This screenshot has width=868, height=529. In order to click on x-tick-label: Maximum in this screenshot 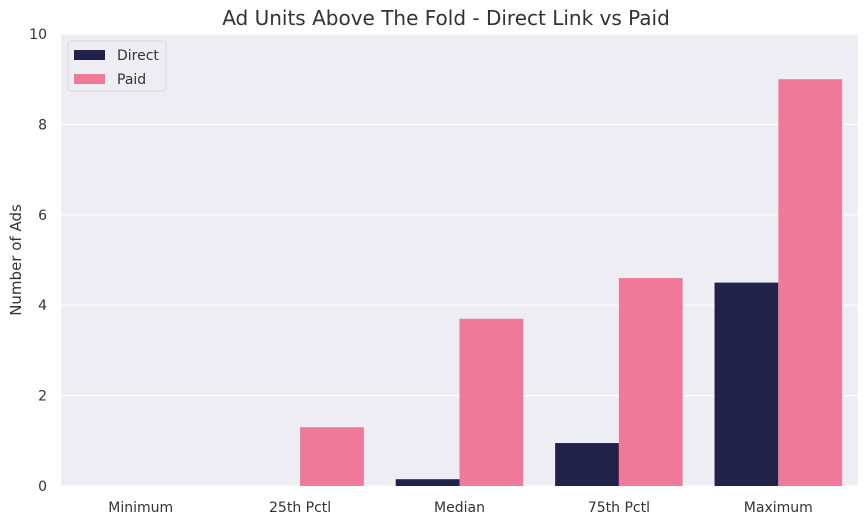, I will do `click(778, 508)`.